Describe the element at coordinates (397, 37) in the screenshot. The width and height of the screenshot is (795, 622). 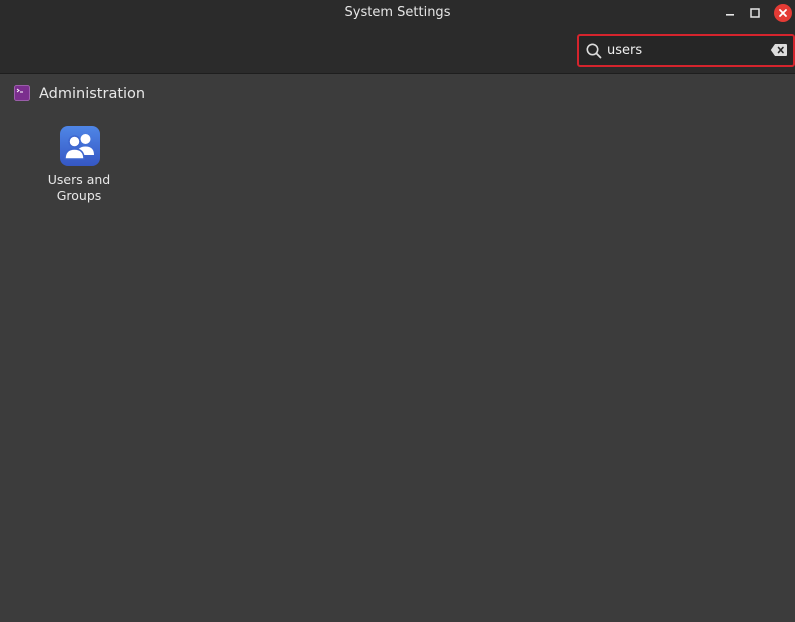
I see `header-bar: System Settings` at that location.